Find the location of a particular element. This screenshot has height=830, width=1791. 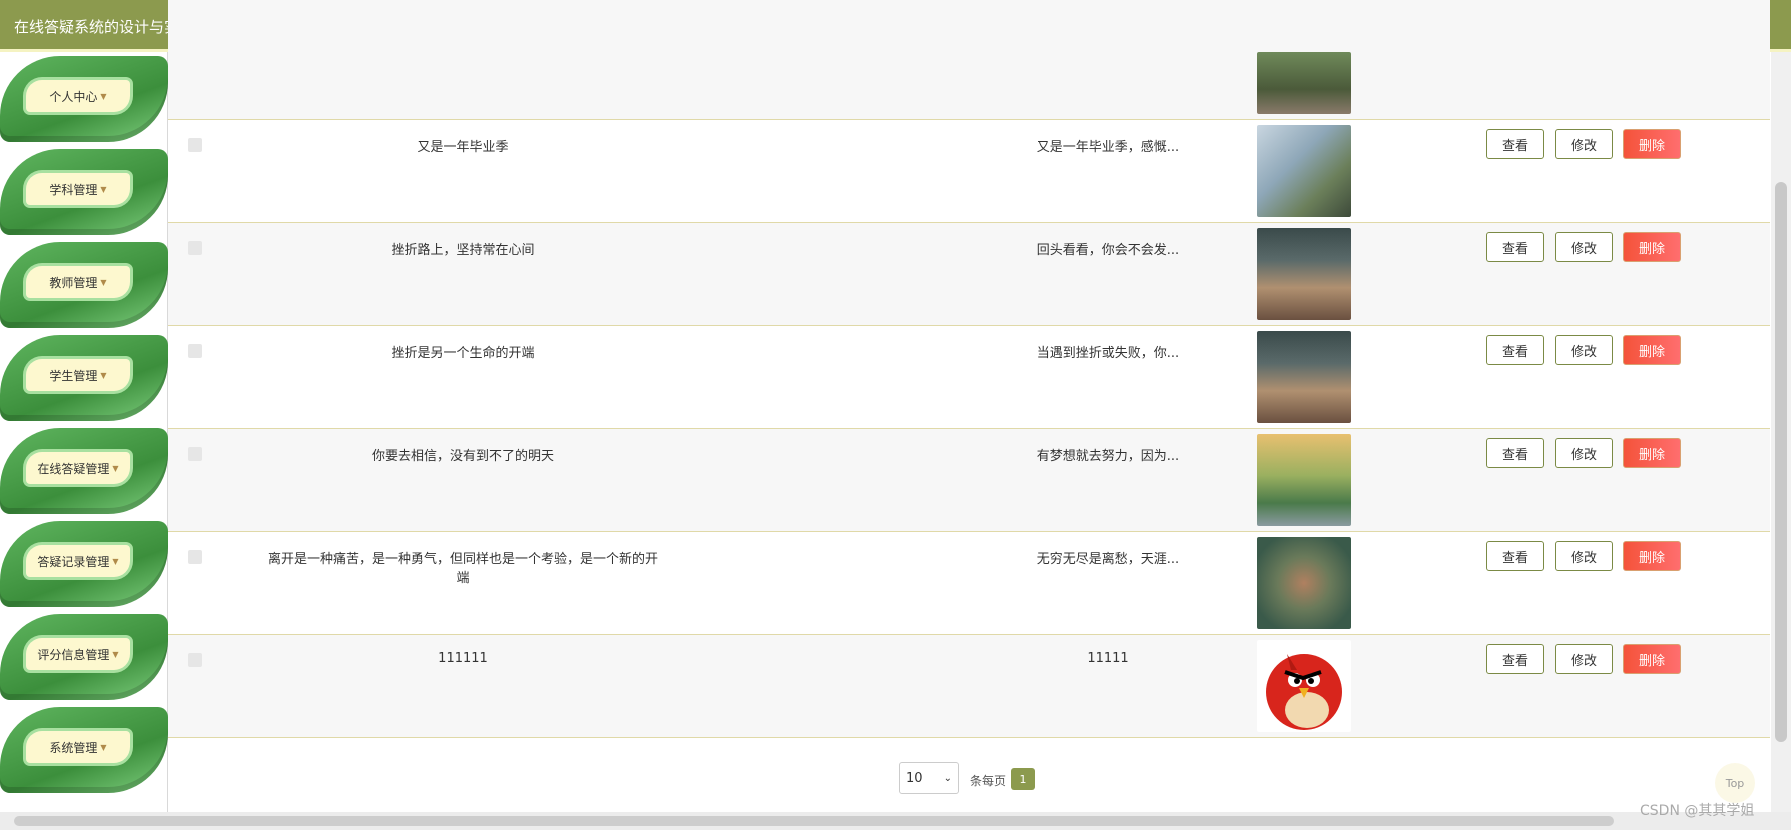

sidebar-item-subject-management: 学科管理 ▼ is located at coordinates (84, 191).